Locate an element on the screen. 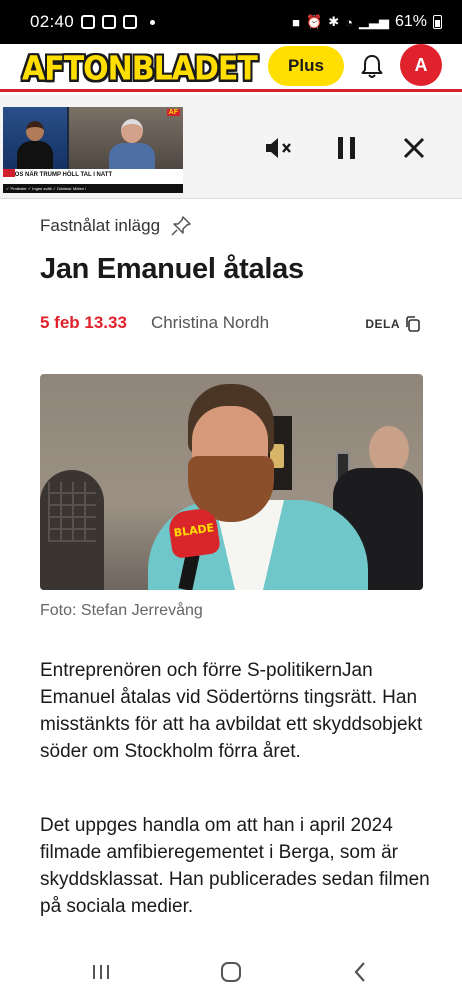  publish-date: 5 feb 13.33 is located at coordinates (83, 322).